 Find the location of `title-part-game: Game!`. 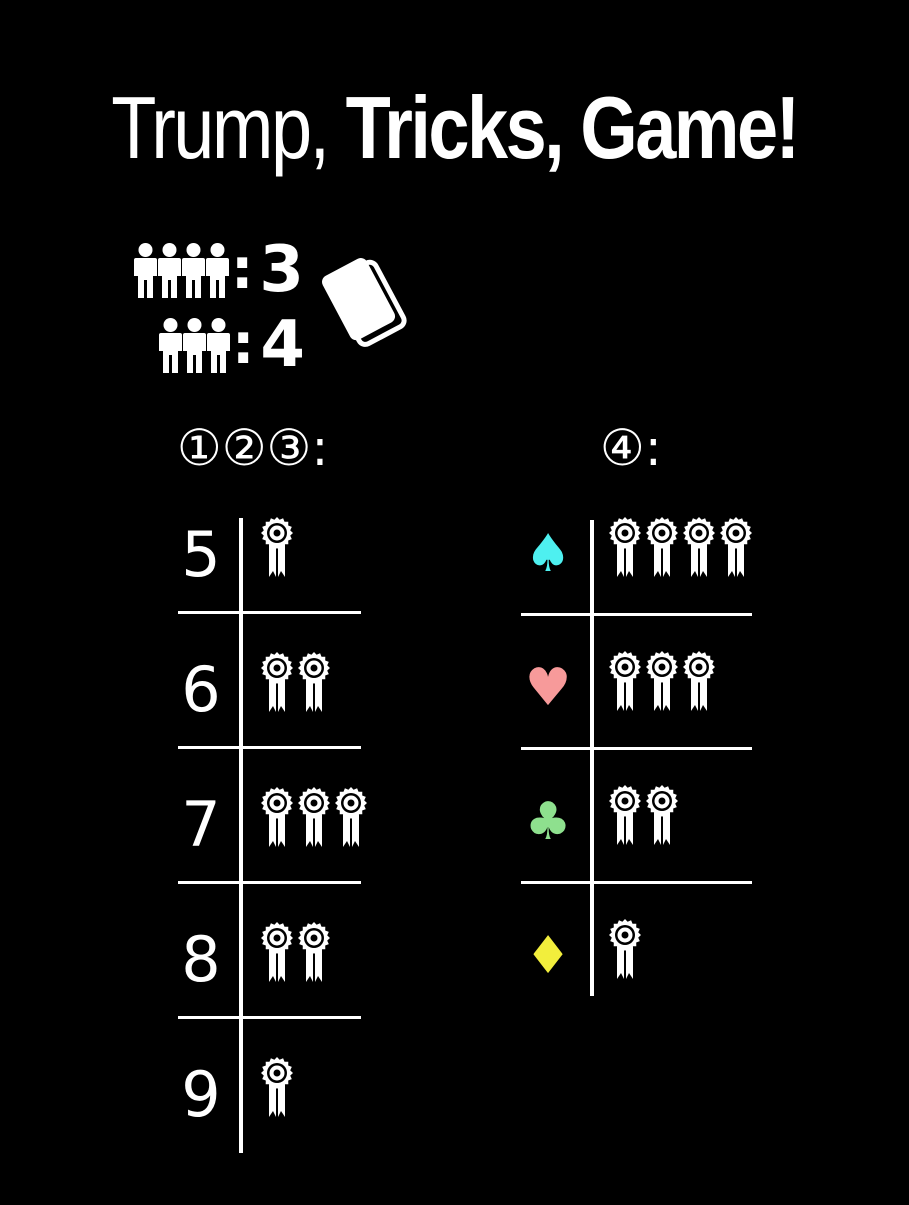

title-part-game: Game! is located at coordinates (690, 127).